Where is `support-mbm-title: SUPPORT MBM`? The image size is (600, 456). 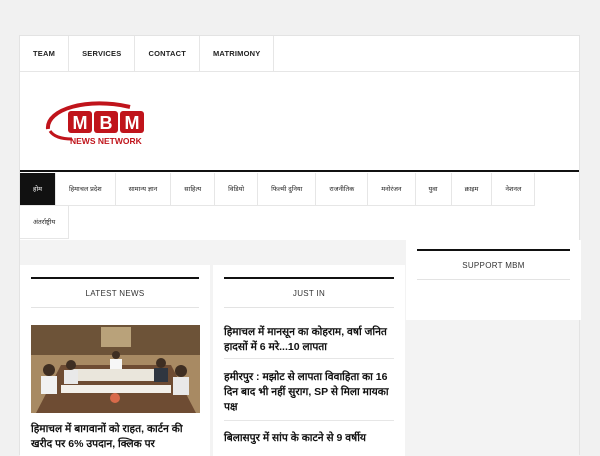 support-mbm-title: SUPPORT MBM is located at coordinates (493, 264).